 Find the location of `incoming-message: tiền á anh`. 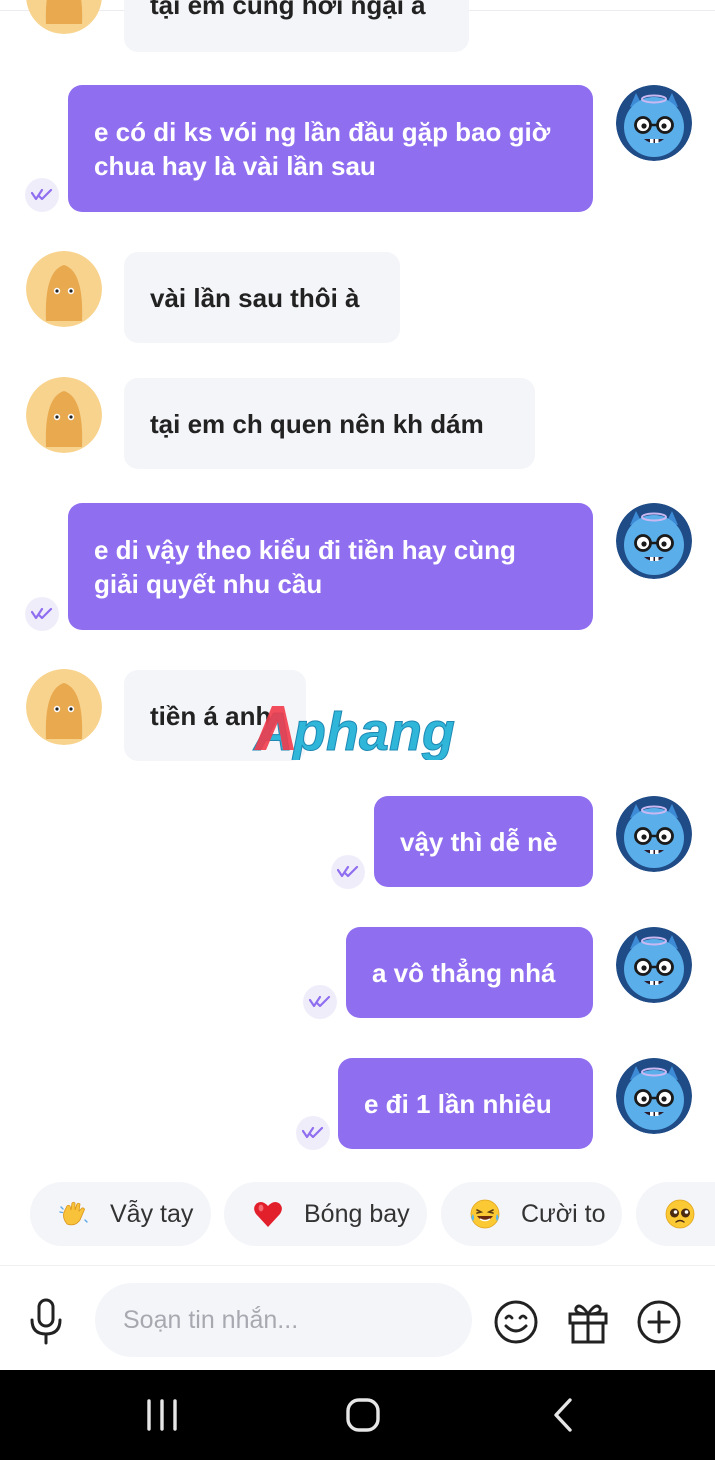

incoming-message: tiền á anh is located at coordinates (215, 715).